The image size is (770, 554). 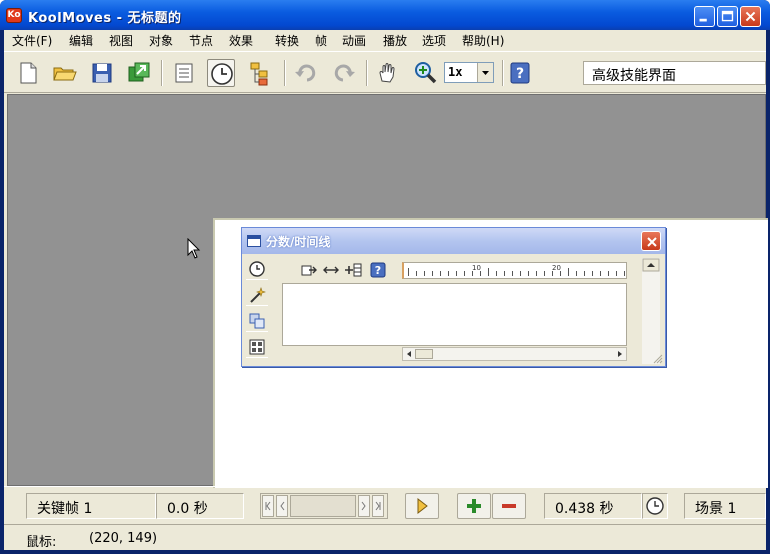 I want to click on app-logo-icon: Ko, so click(x=14, y=15).